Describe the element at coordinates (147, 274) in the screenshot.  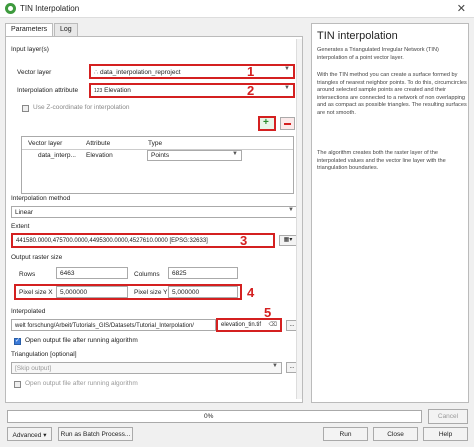
I see `columns-label: Columns` at that location.